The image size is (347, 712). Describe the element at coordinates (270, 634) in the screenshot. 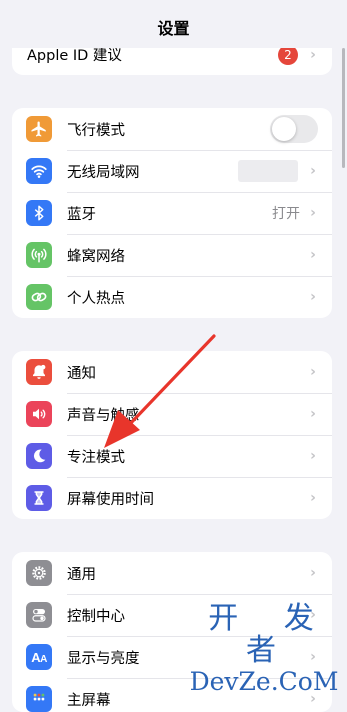

I see `watermark-chinese: 开 发 者` at that location.